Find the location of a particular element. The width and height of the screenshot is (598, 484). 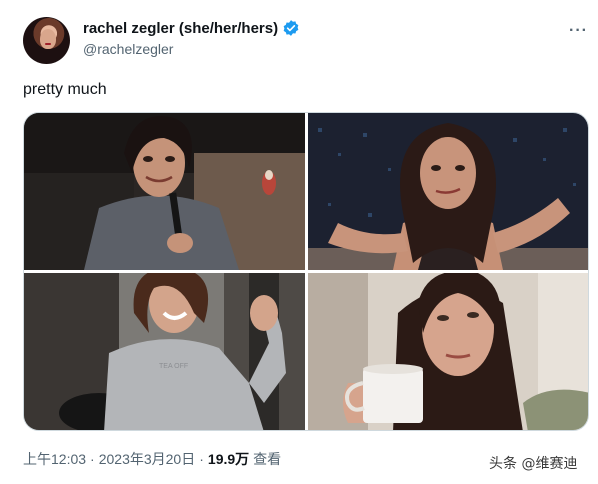

views-label: 查看 is located at coordinates (267, 459).